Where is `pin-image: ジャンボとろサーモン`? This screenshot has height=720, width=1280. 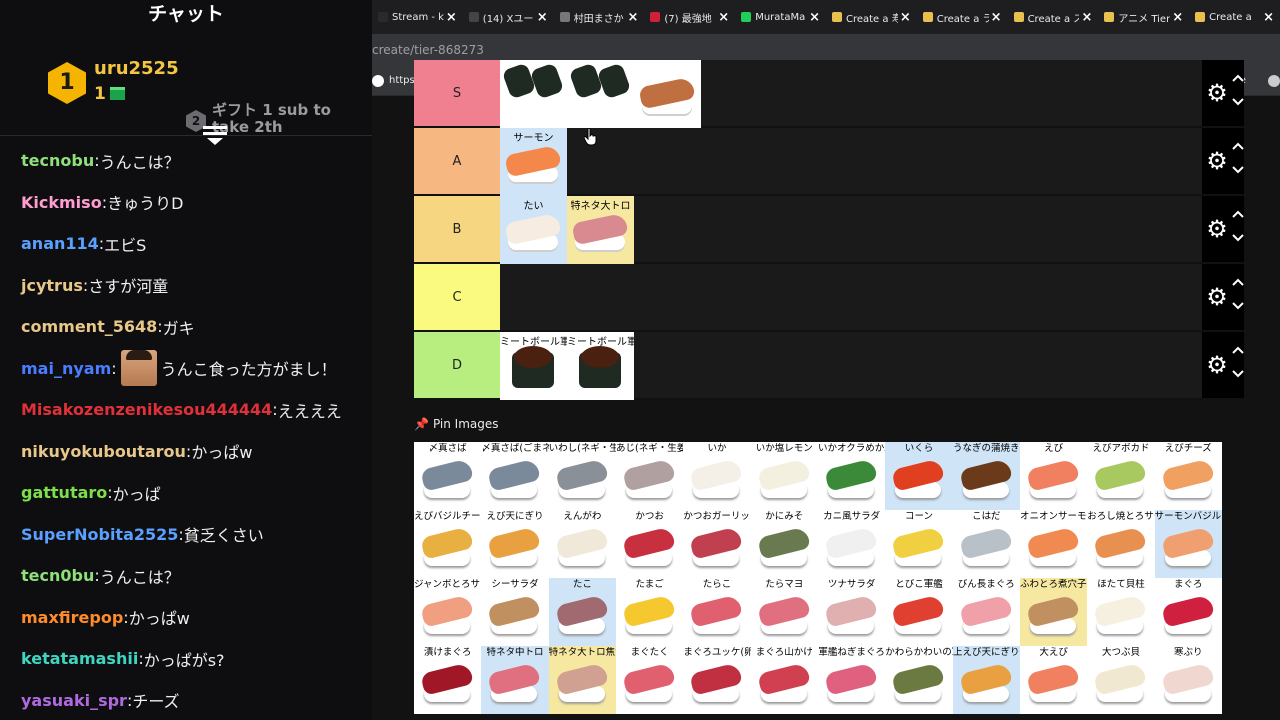 pin-image: ジャンボとろサーモン is located at coordinates (448, 612).